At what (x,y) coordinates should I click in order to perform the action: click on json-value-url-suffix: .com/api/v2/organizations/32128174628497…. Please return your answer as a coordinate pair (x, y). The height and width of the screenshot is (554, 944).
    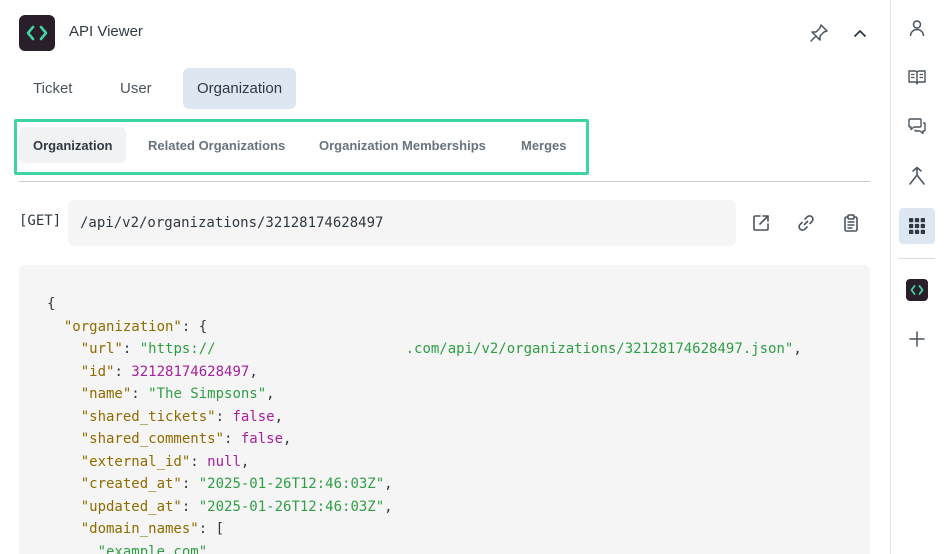
    Looking at the image, I should click on (599, 349).